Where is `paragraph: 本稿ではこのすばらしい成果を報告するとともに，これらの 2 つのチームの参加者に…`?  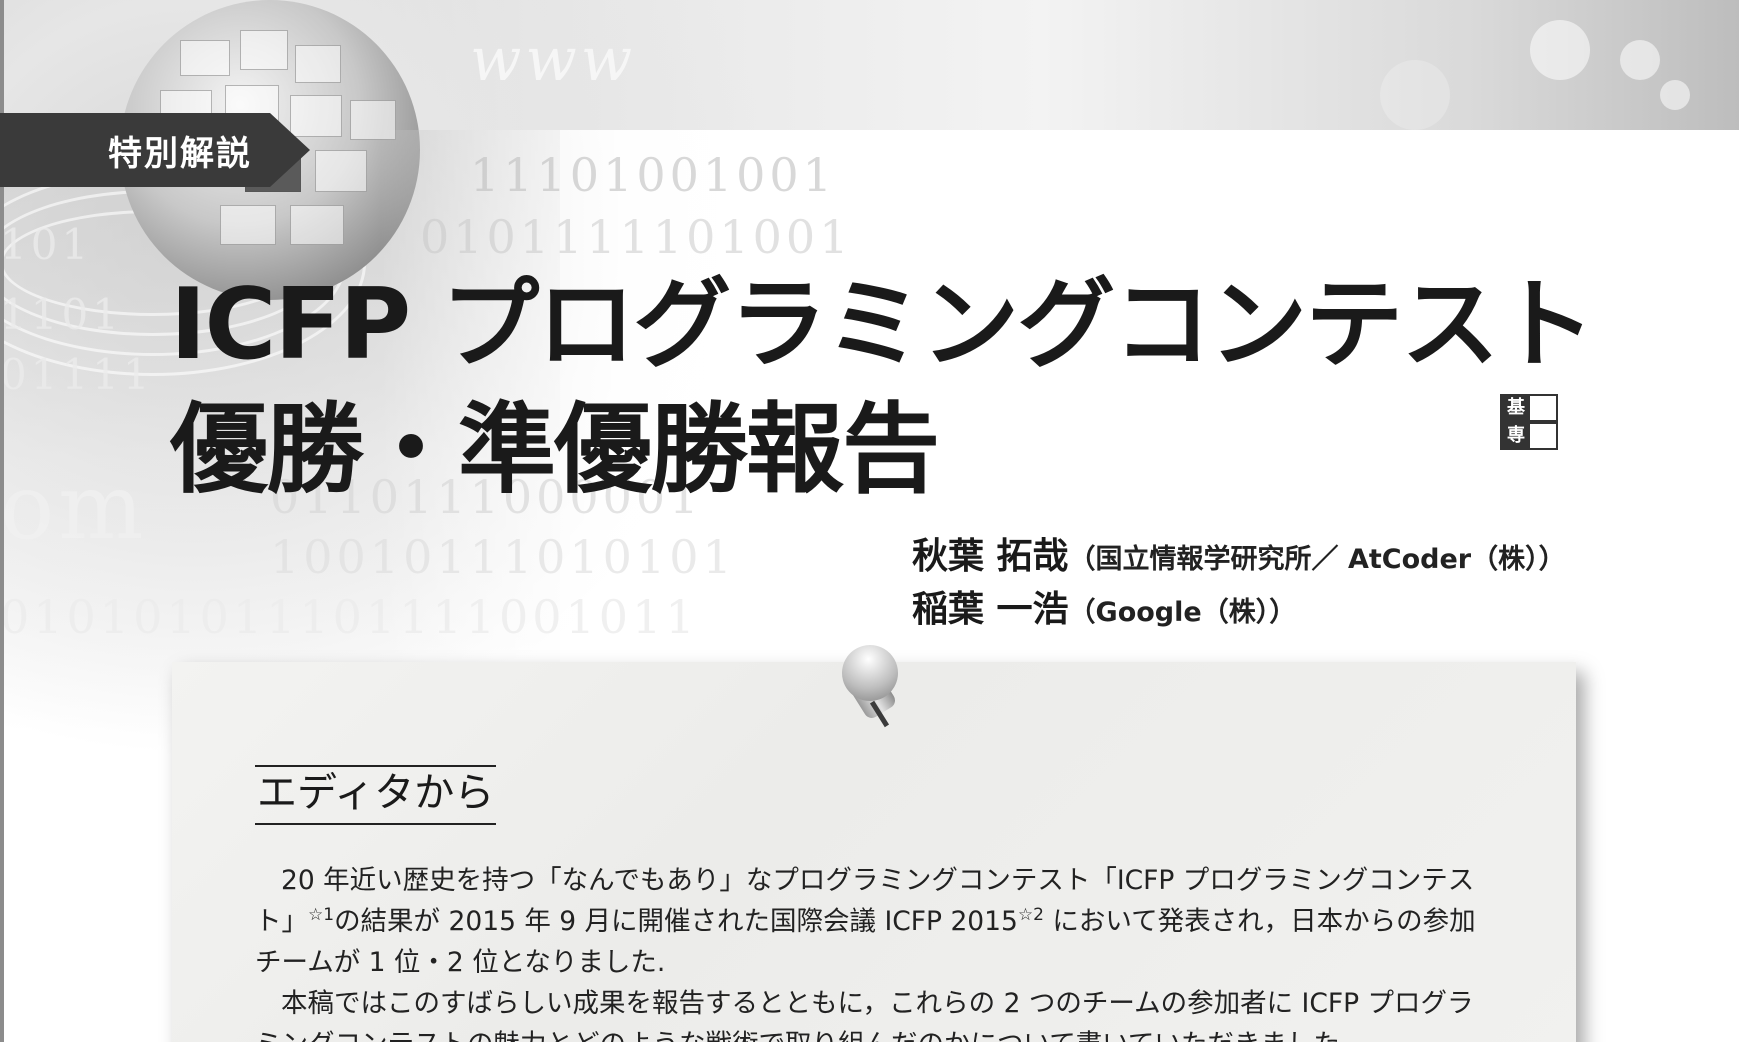 paragraph: 本稿ではこのすばらしい成果を報告するとともに，これらの 2 つのチームの参加者に… is located at coordinates (864, 1015).